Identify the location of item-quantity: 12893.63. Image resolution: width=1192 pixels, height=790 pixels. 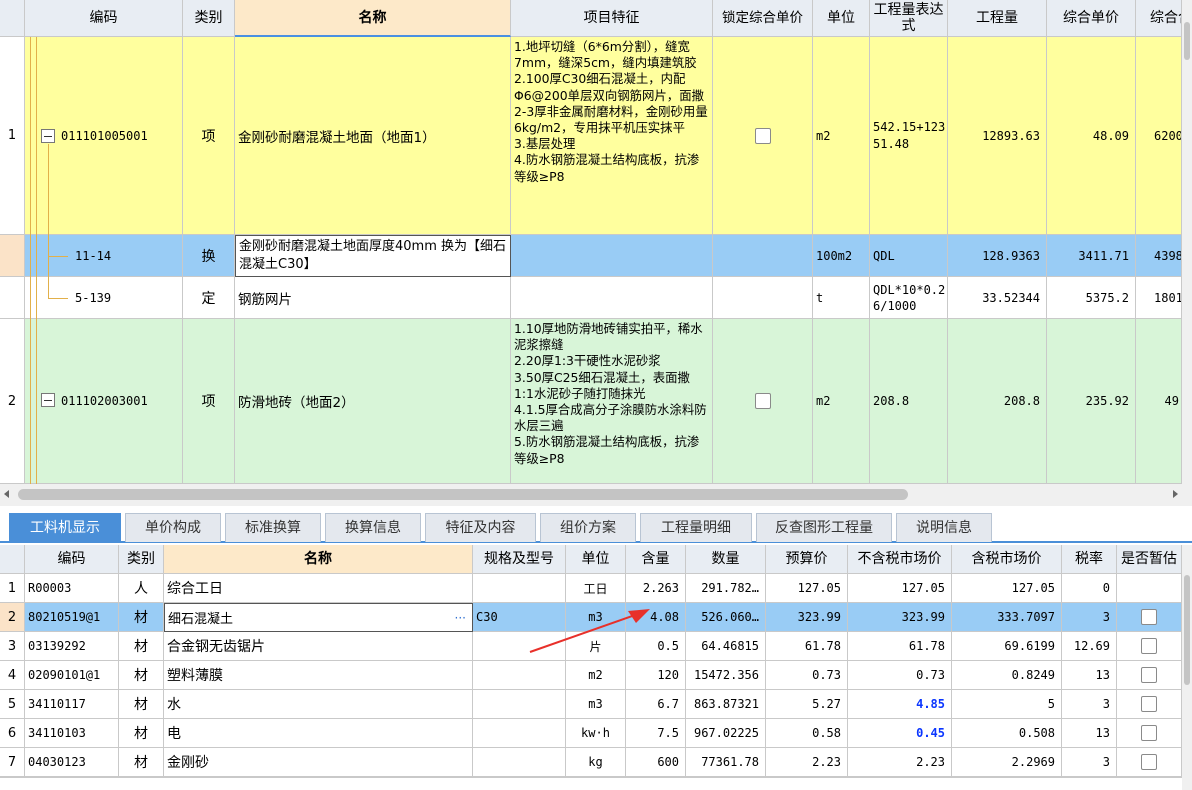
(997, 136).